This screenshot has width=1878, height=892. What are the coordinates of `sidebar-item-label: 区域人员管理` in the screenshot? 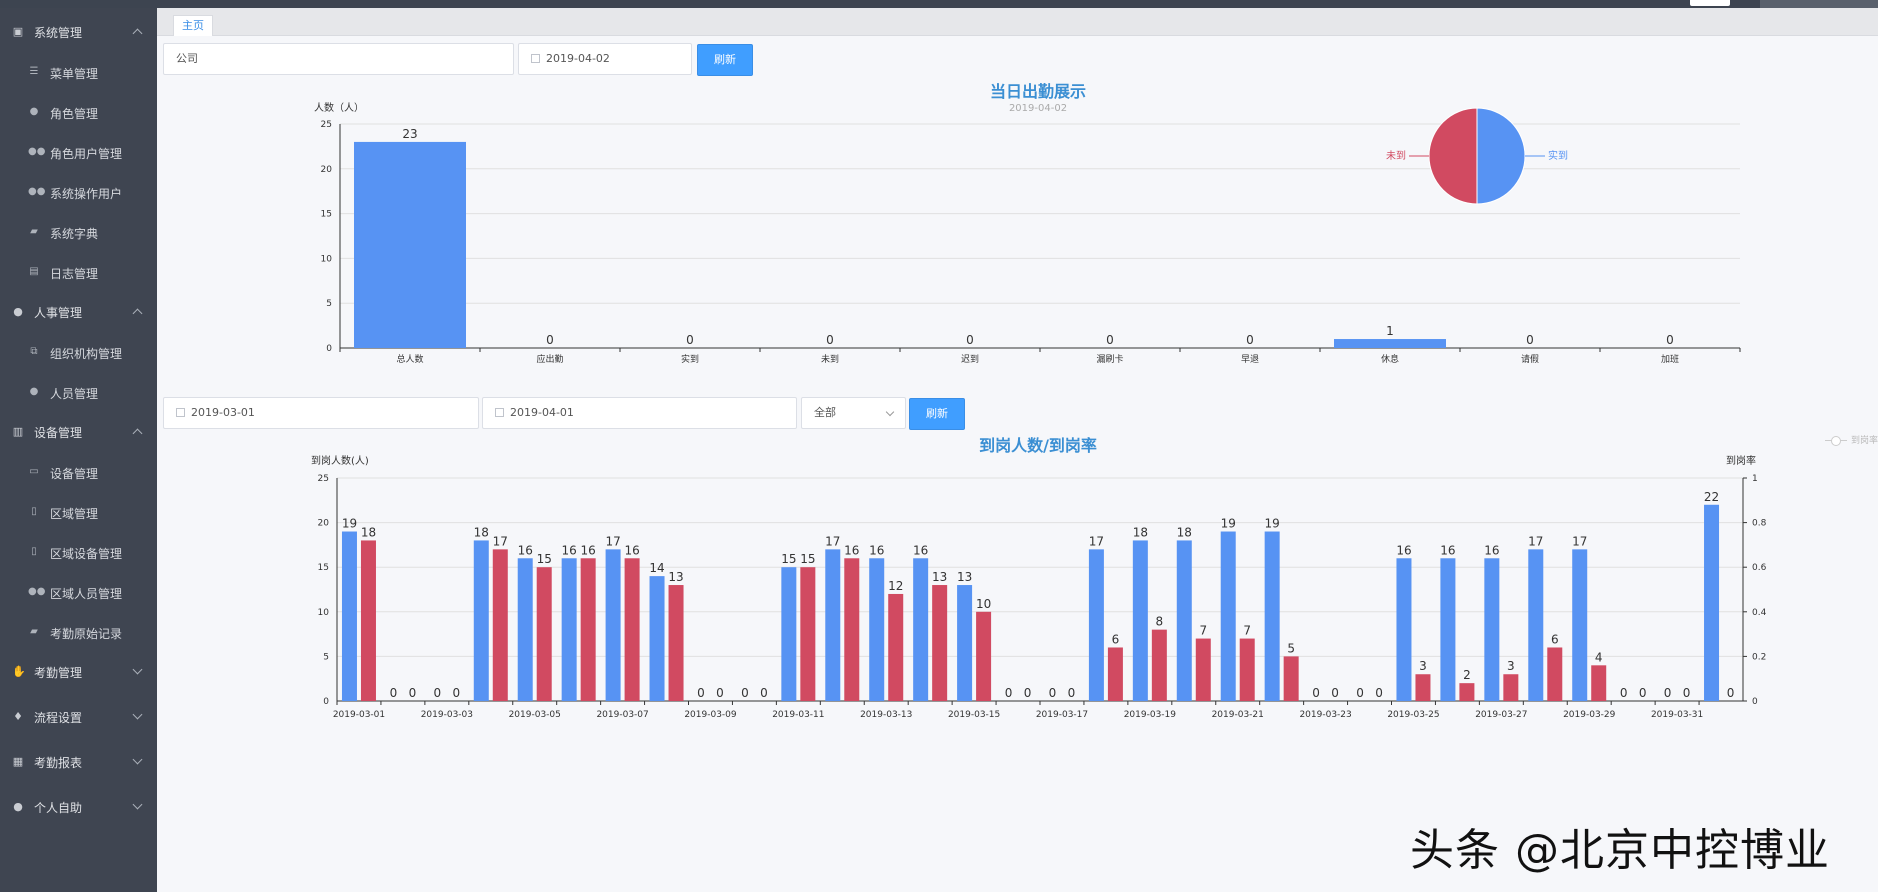 It's located at (86, 594).